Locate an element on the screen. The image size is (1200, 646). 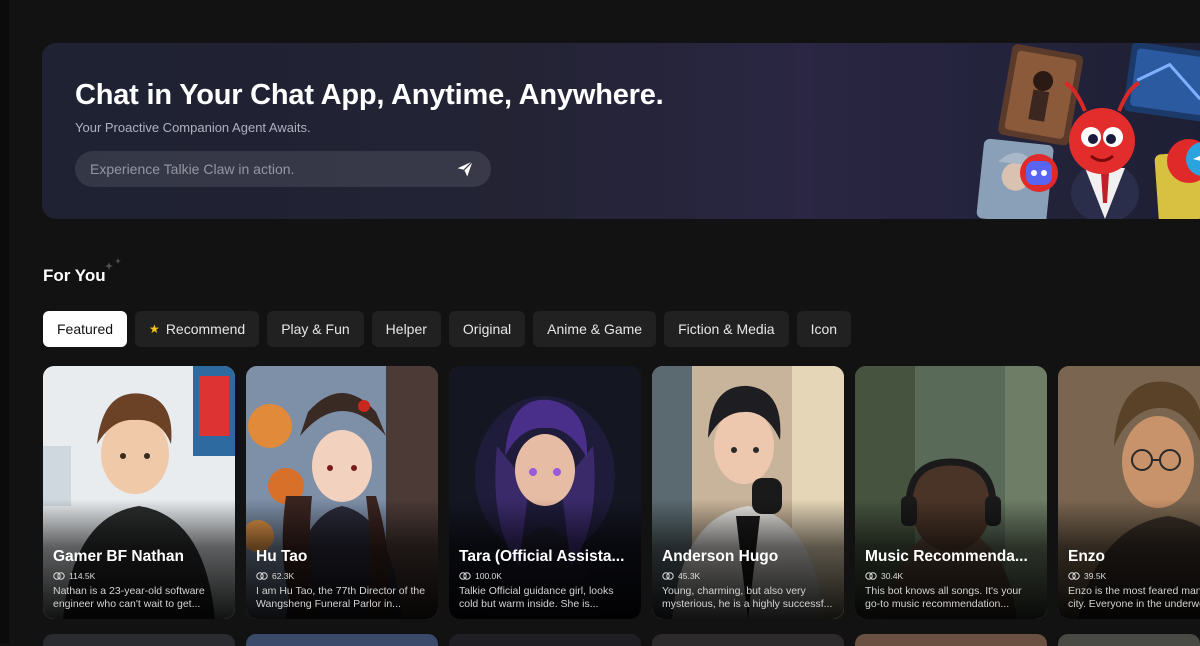
tab-label: Featured is located at coordinates (85, 329).